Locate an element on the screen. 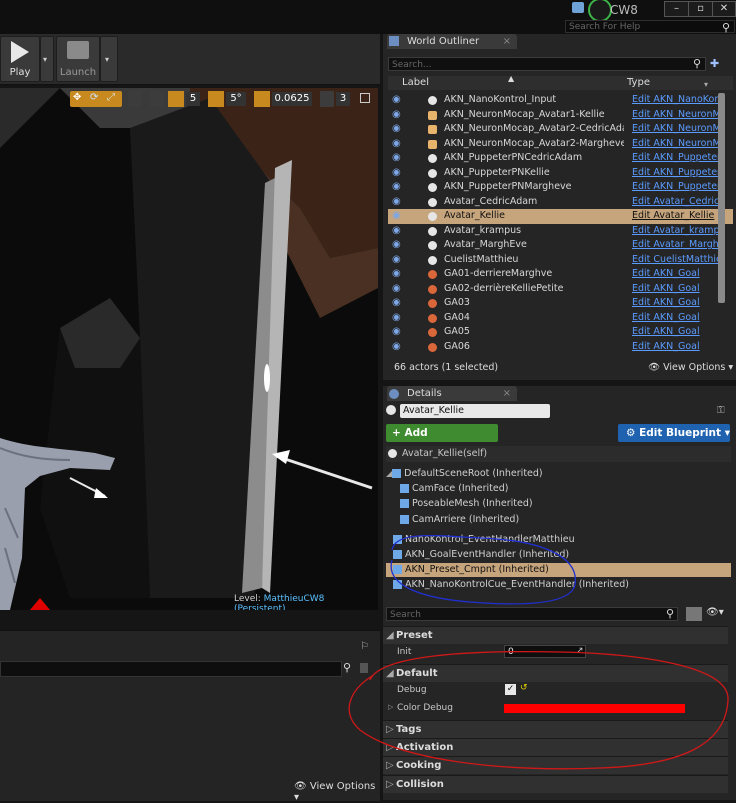 The image size is (736, 803). category-preset: ◢ Preset is located at coordinates (555, 635).